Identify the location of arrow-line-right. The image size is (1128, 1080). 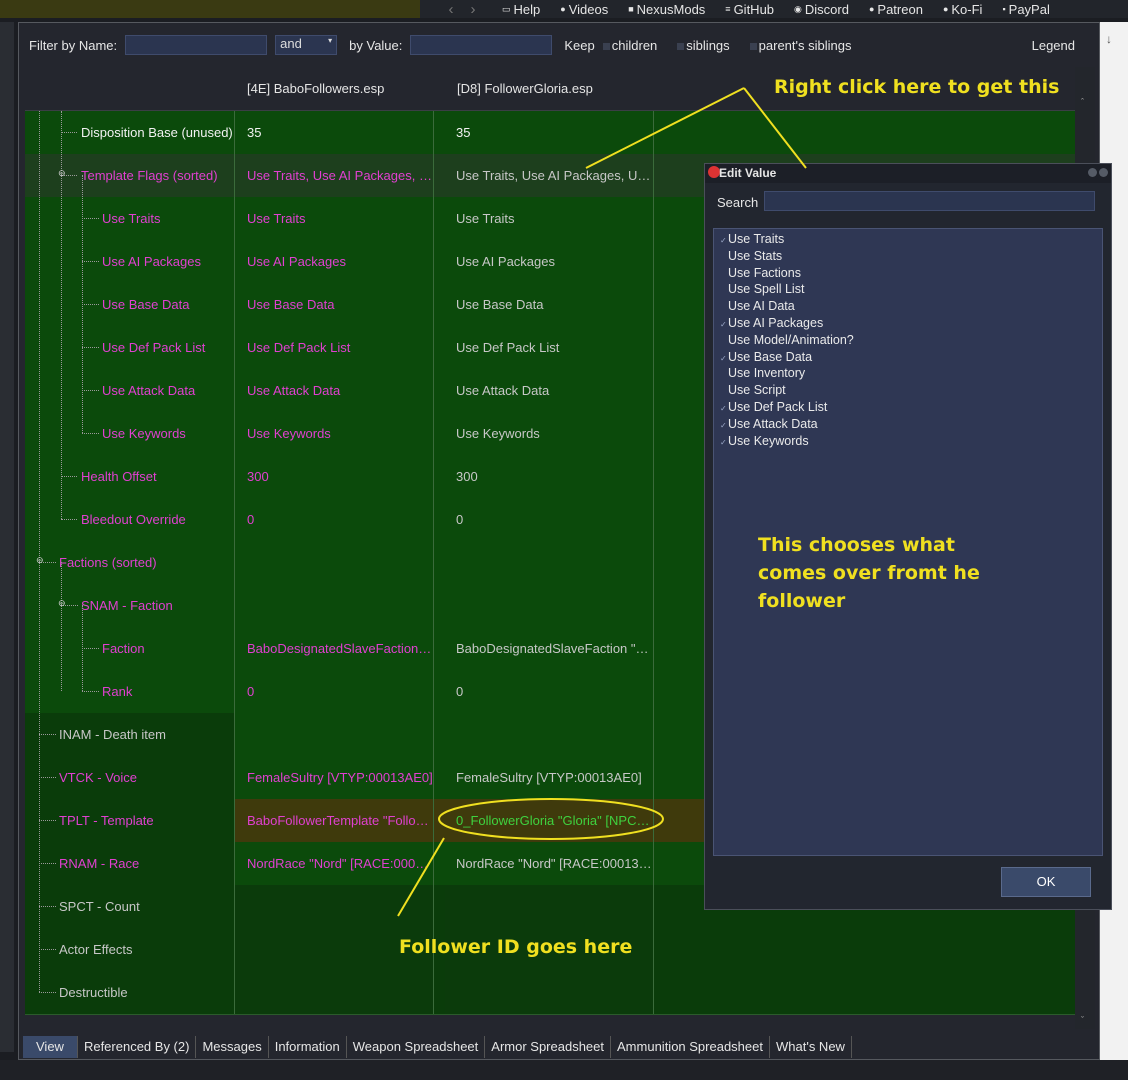
(775, 128).